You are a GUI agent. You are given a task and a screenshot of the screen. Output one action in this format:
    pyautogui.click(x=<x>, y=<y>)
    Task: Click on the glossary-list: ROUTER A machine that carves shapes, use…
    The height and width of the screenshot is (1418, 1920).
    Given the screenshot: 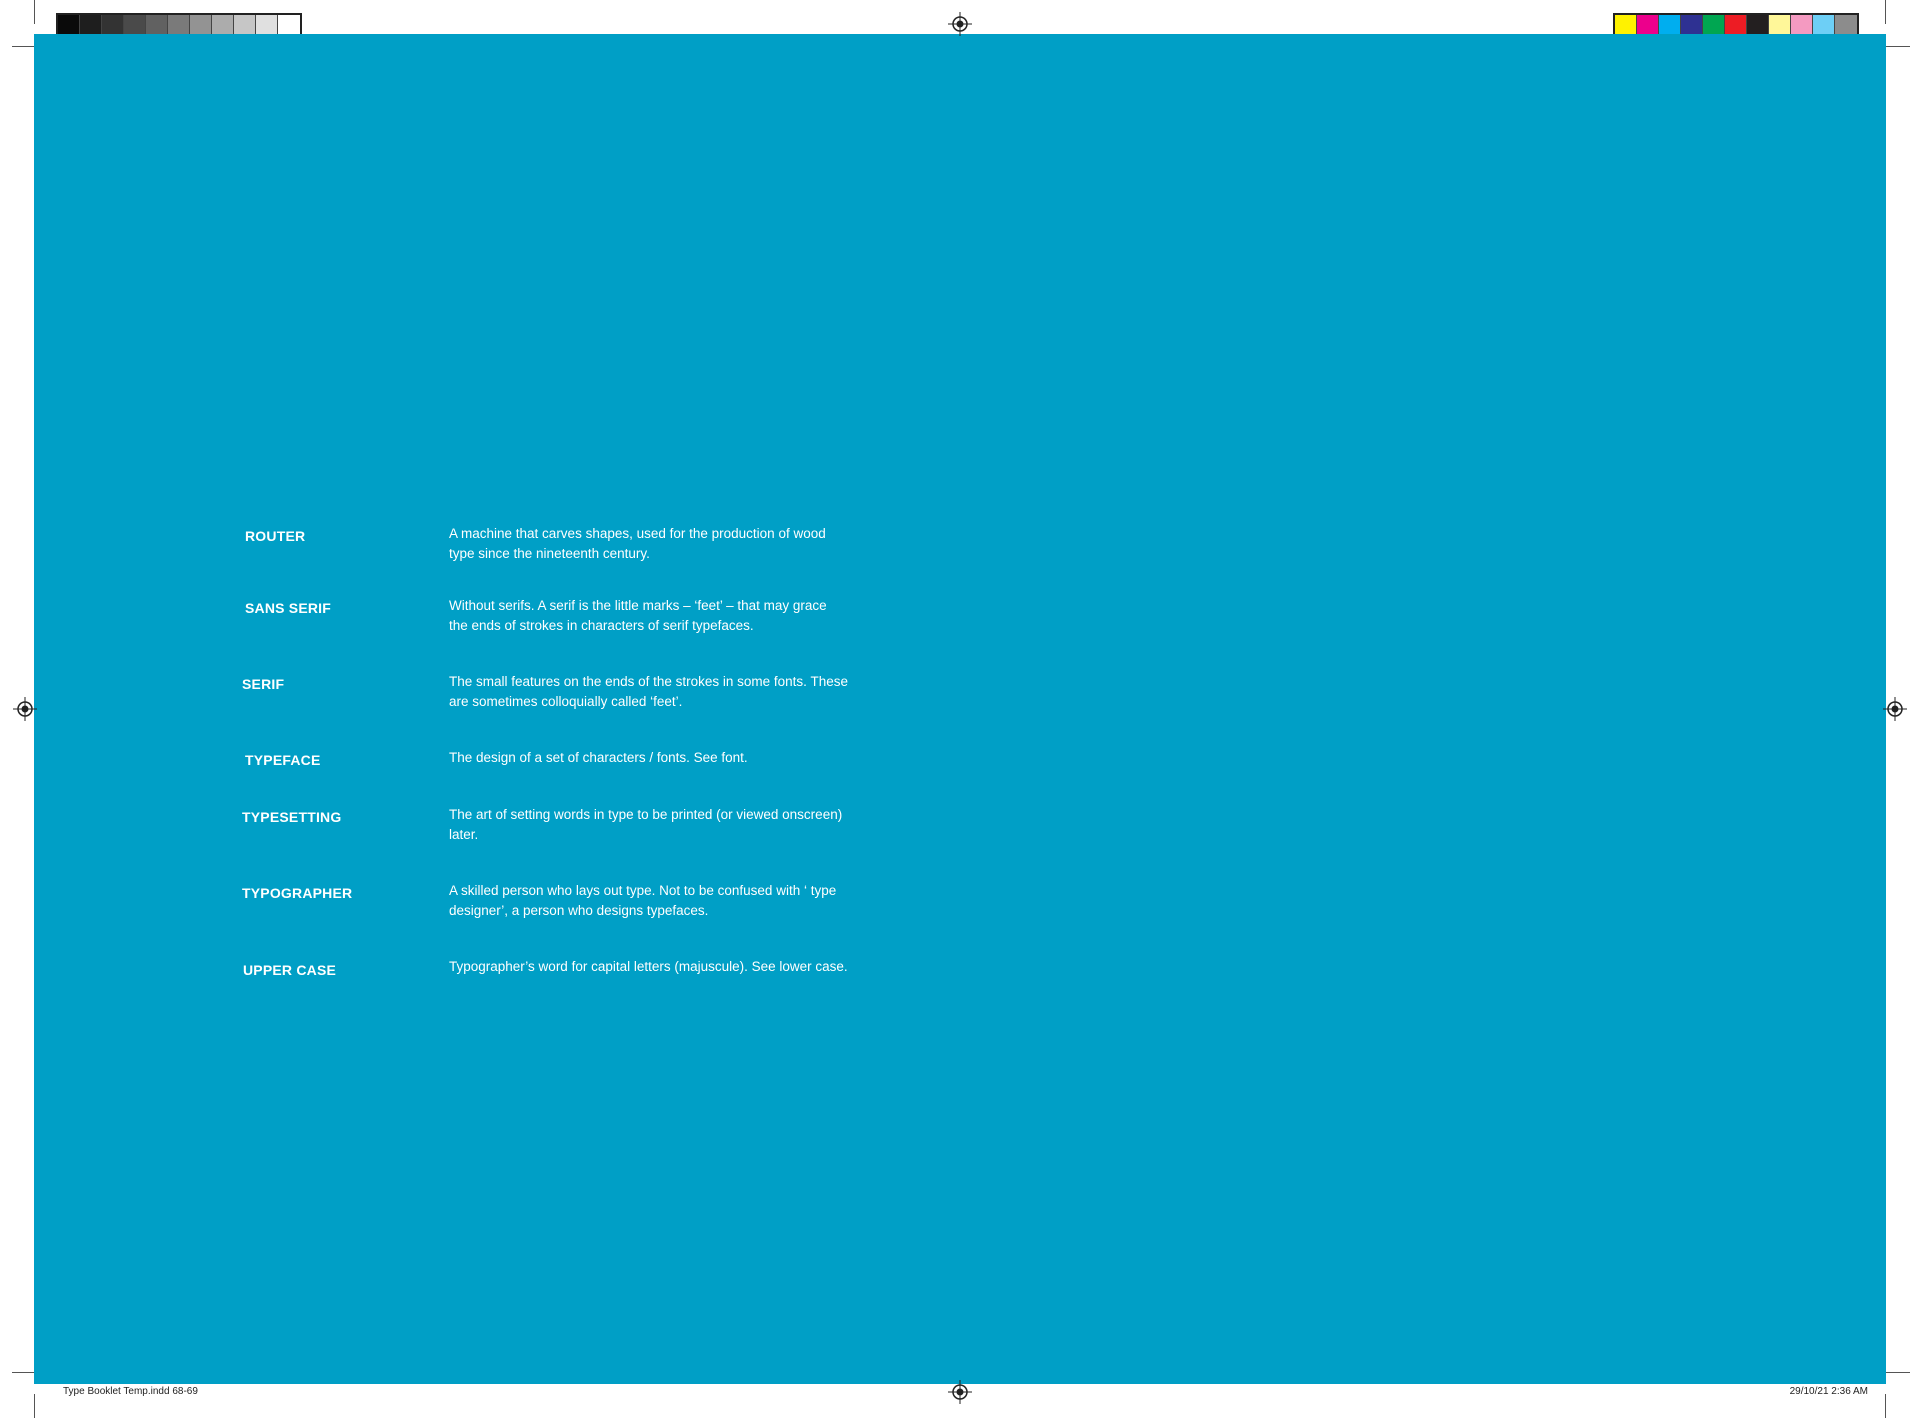 What is the action you would take?
    pyautogui.click(x=546, y=770)
    